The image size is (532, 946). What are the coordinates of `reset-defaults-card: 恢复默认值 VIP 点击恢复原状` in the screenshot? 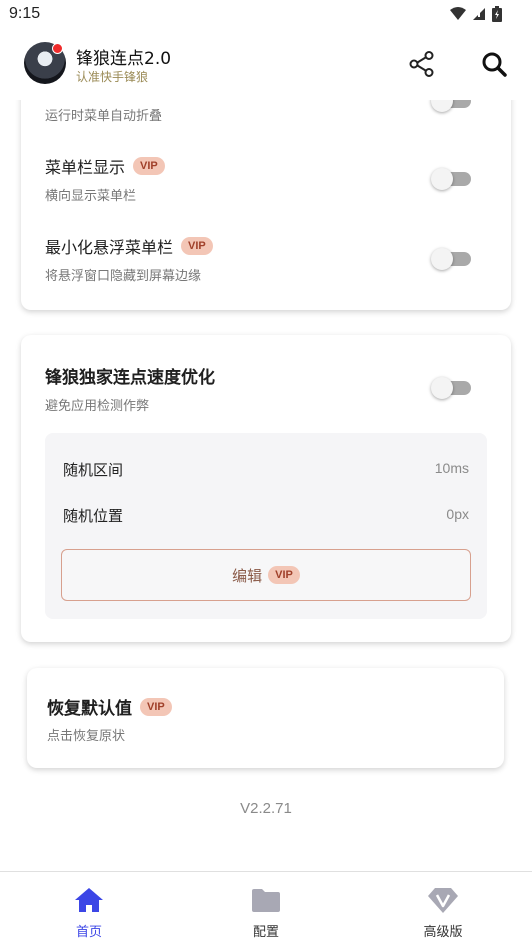 It's located at (265, 718).